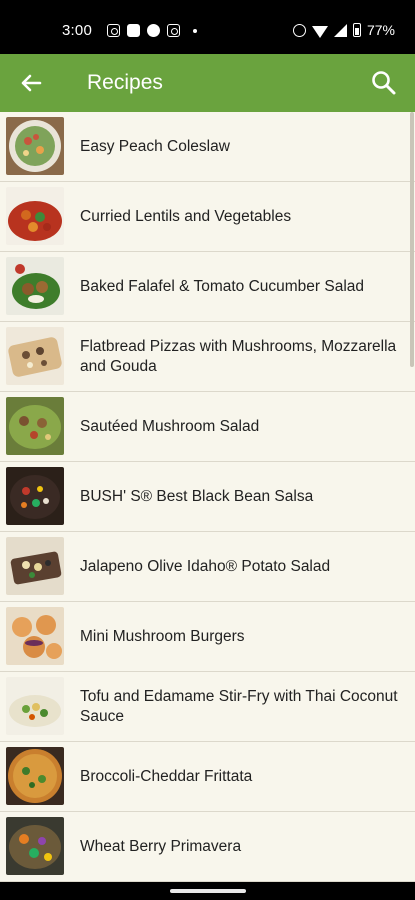  I want to click on flipboard-icon, so click(133, 30).